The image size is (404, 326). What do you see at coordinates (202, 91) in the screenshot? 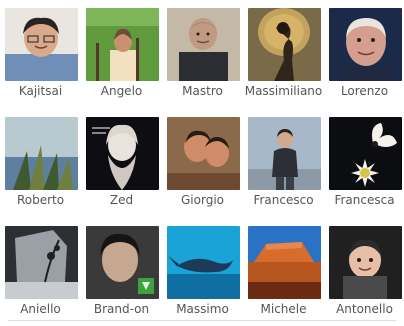
I see `member-name: Mastro` at bounding box center [202, 91].